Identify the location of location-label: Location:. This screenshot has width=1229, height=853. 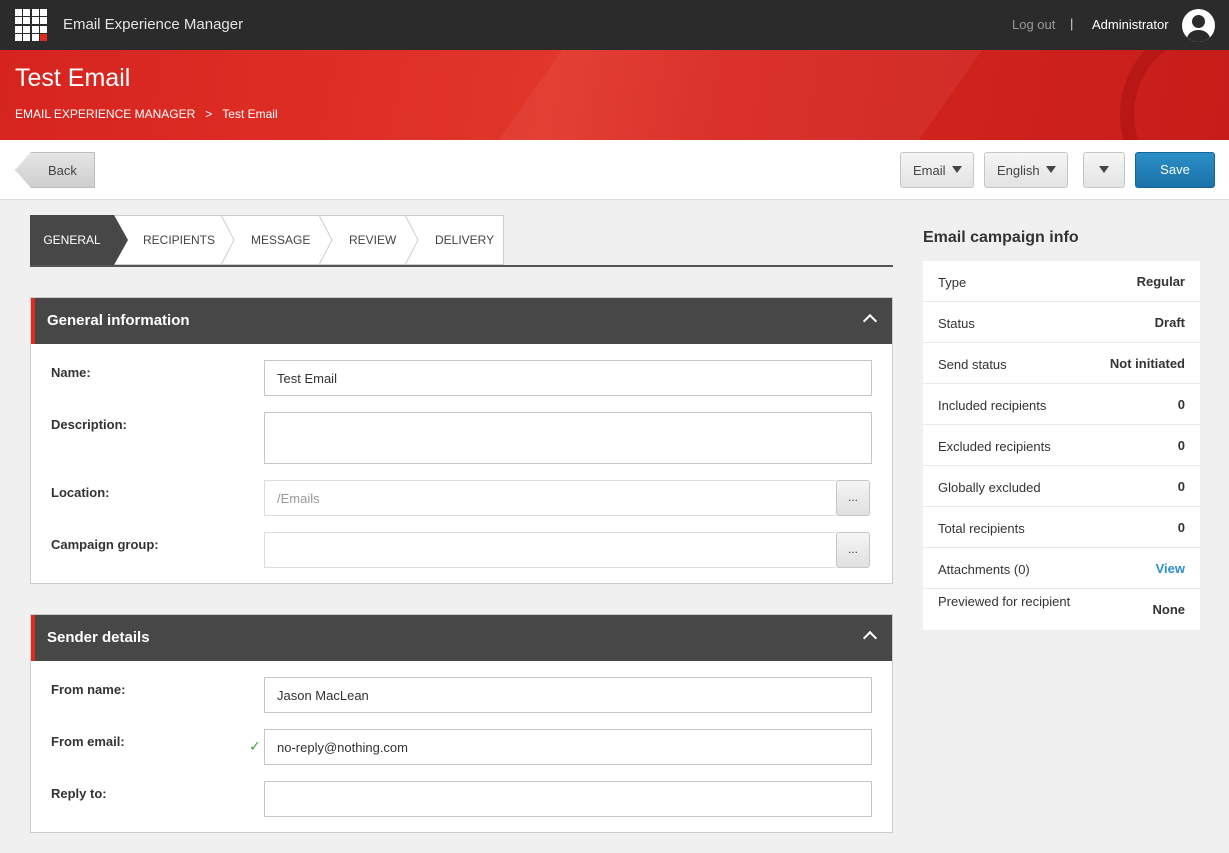
(80, 492).